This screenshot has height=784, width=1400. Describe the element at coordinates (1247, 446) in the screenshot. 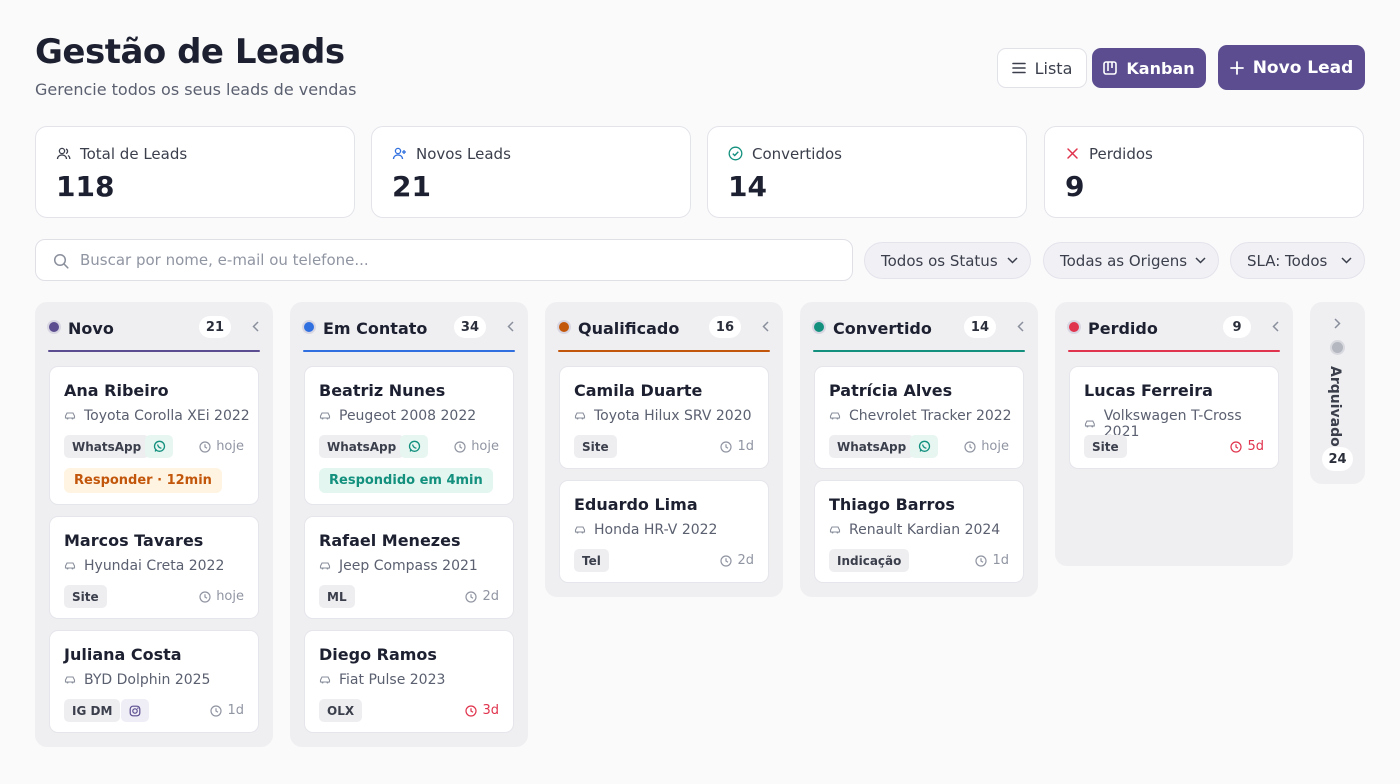

I see `lead-age: 5d` at that location.